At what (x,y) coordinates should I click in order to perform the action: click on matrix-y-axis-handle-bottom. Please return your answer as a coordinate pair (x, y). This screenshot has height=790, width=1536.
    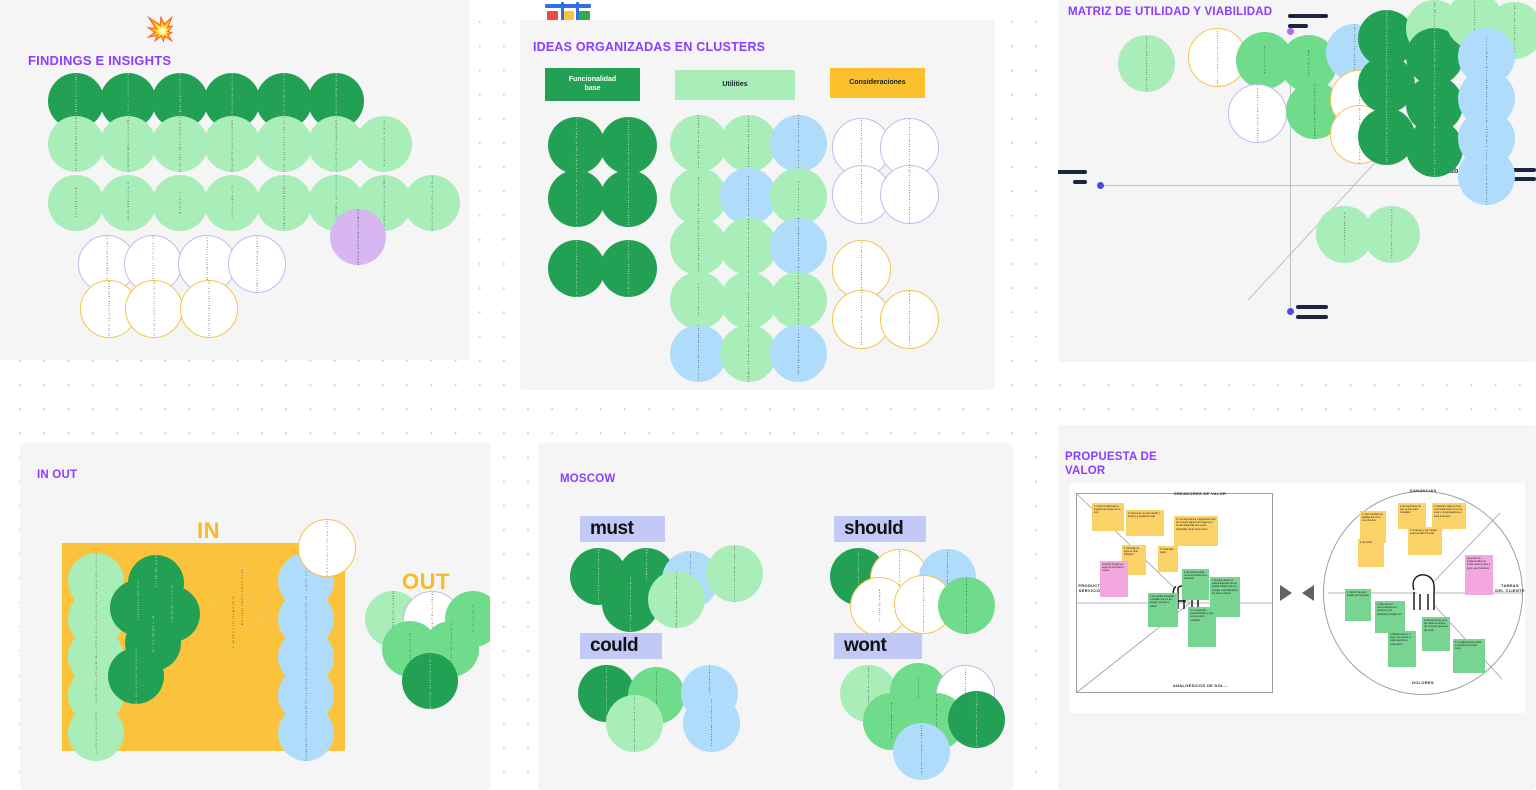
    Looking at the image, I should click on (1290, 311).